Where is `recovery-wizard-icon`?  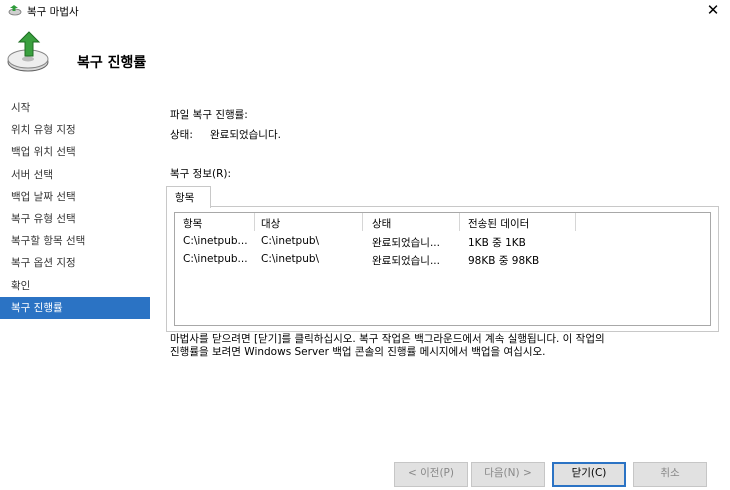
recovery-wizard-icon is located at coordinates (28, 51).